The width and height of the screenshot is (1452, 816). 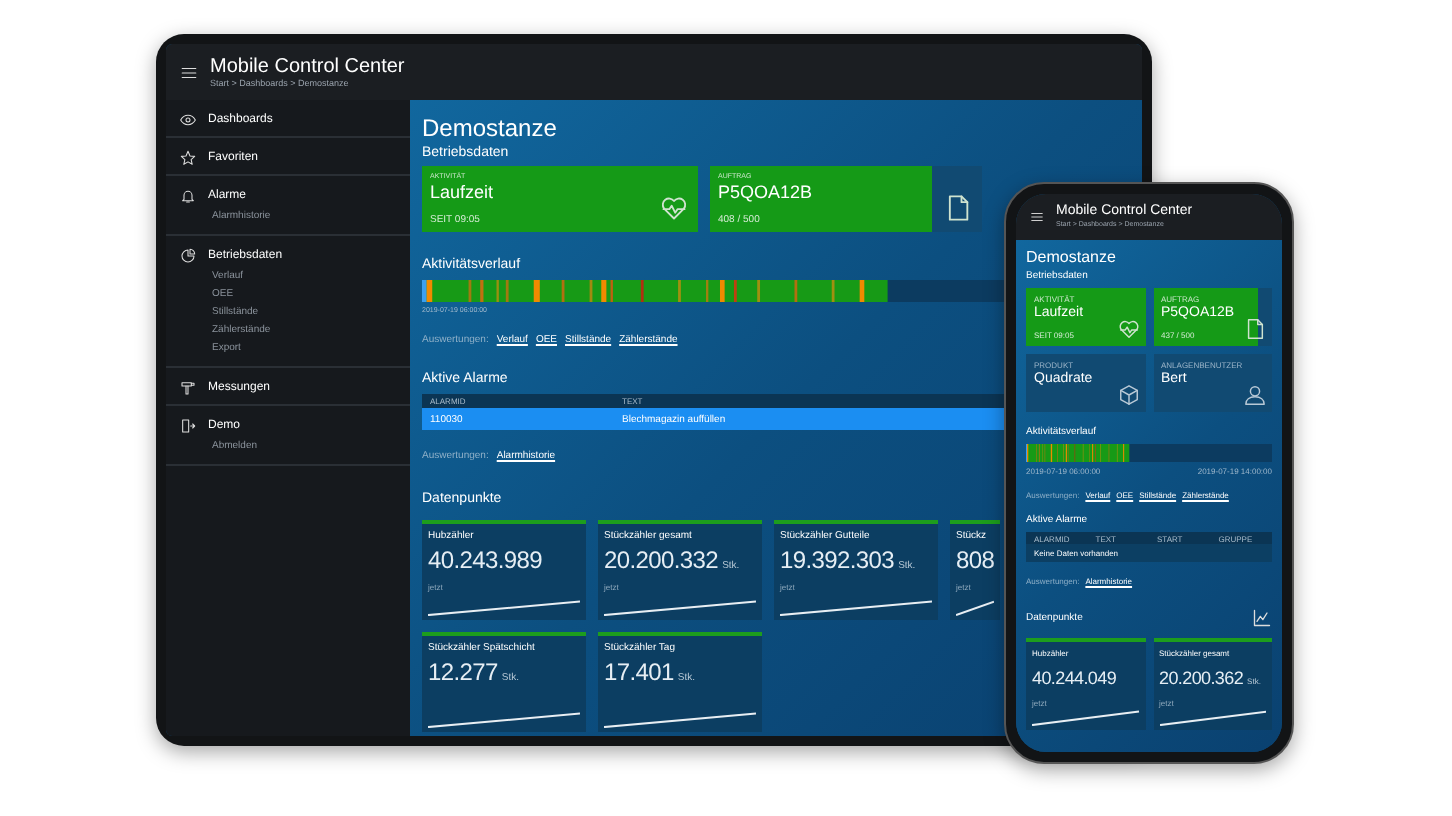 What do you see at coordinates (1128, 395) in the screenshot?
I see `cube-icon` at bounding box center [1128, 395].